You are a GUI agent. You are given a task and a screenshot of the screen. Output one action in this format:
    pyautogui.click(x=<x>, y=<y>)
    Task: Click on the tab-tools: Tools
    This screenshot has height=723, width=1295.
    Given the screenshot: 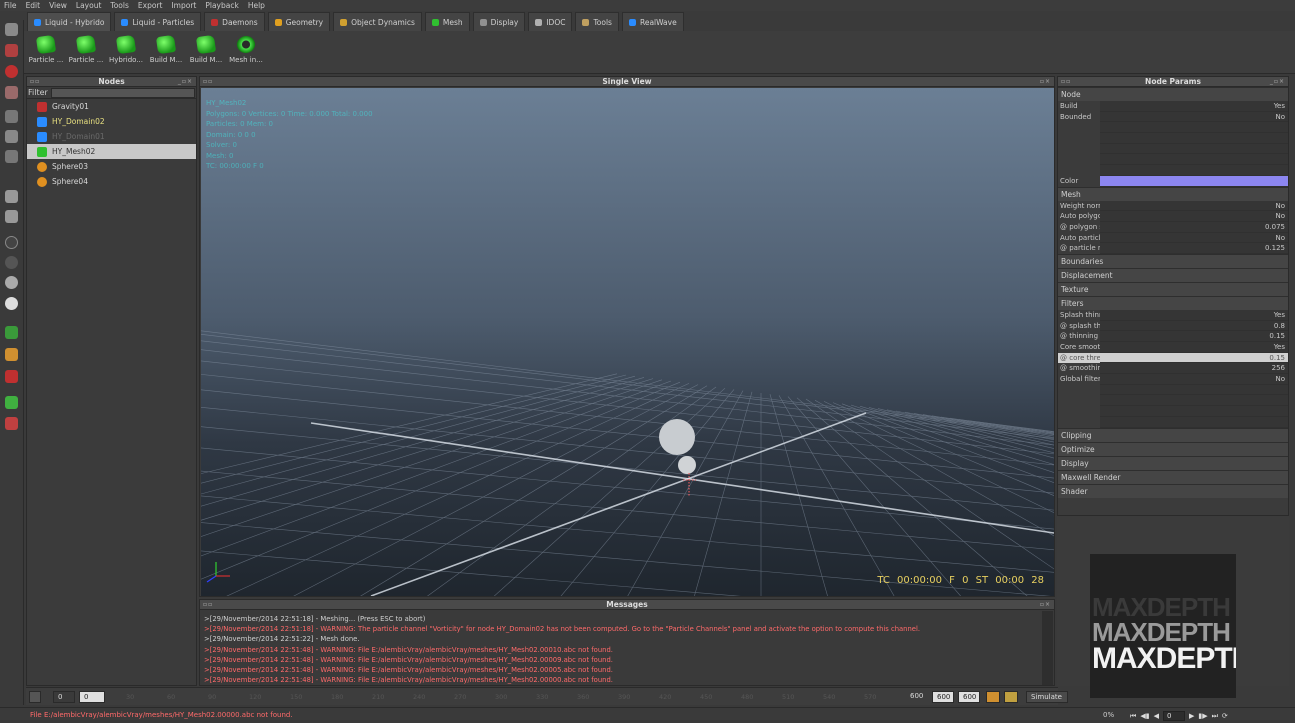 What is the action you would take?
    pyautogui.click(x=597, y=21)
    